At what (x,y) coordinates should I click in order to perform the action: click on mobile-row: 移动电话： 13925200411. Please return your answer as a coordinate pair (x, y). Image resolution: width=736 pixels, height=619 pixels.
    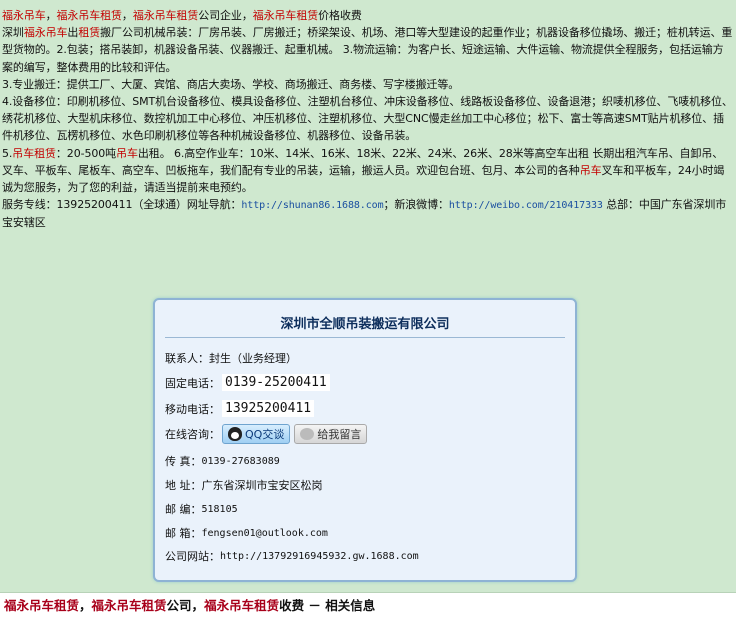
    Looking at the image, I should click on (240, 408).